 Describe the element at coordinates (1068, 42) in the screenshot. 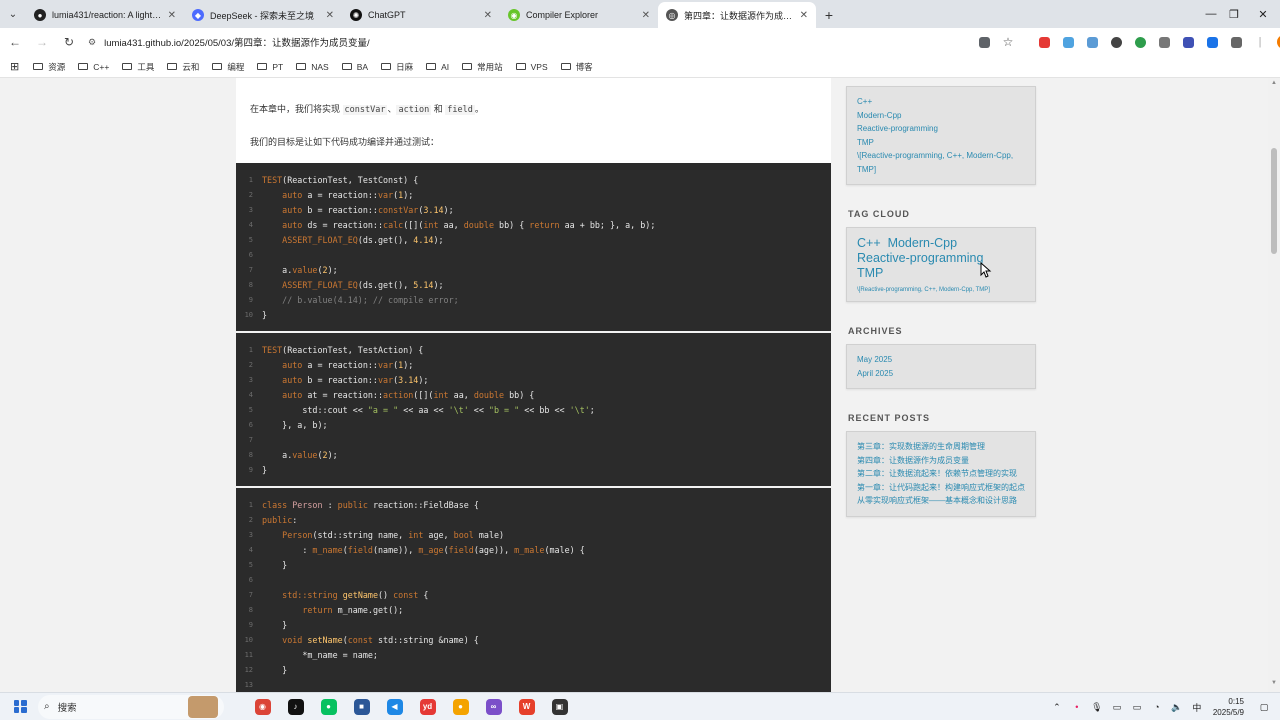

I see `extension-cloud-icon` at that location.